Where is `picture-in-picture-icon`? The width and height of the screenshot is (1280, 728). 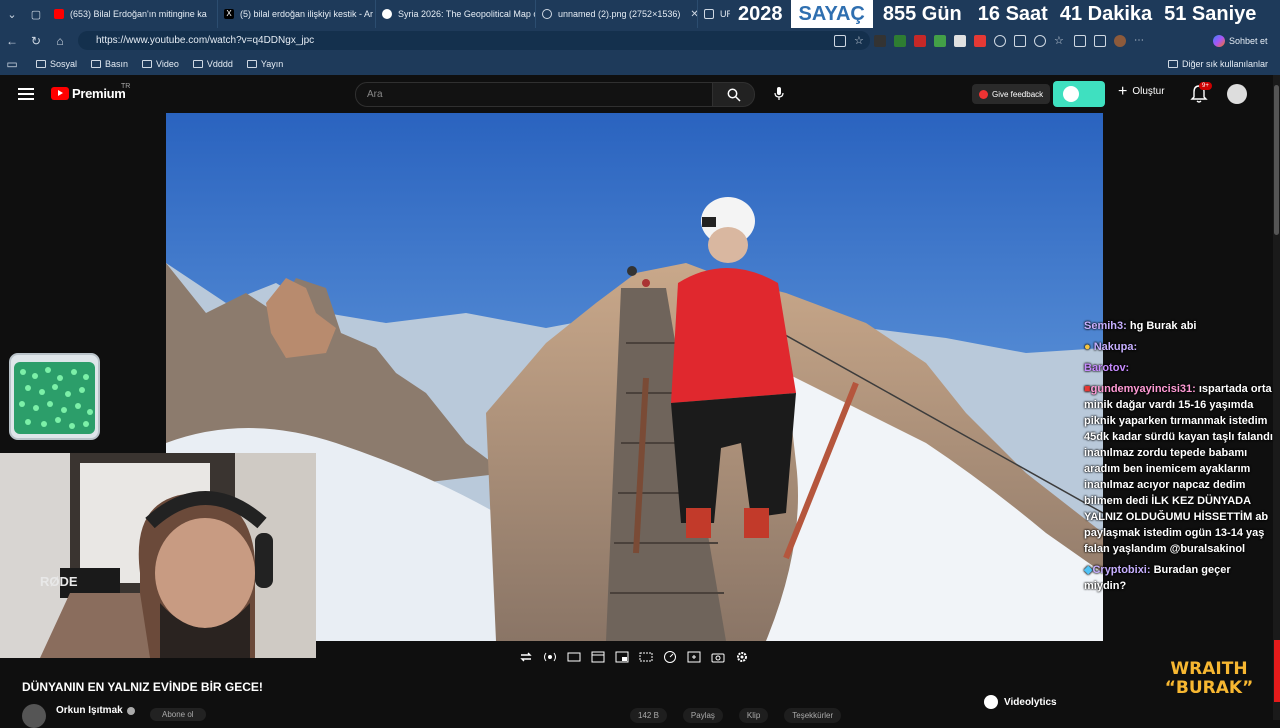
picture-in-picture-icon is located at coordinates (622, 657).